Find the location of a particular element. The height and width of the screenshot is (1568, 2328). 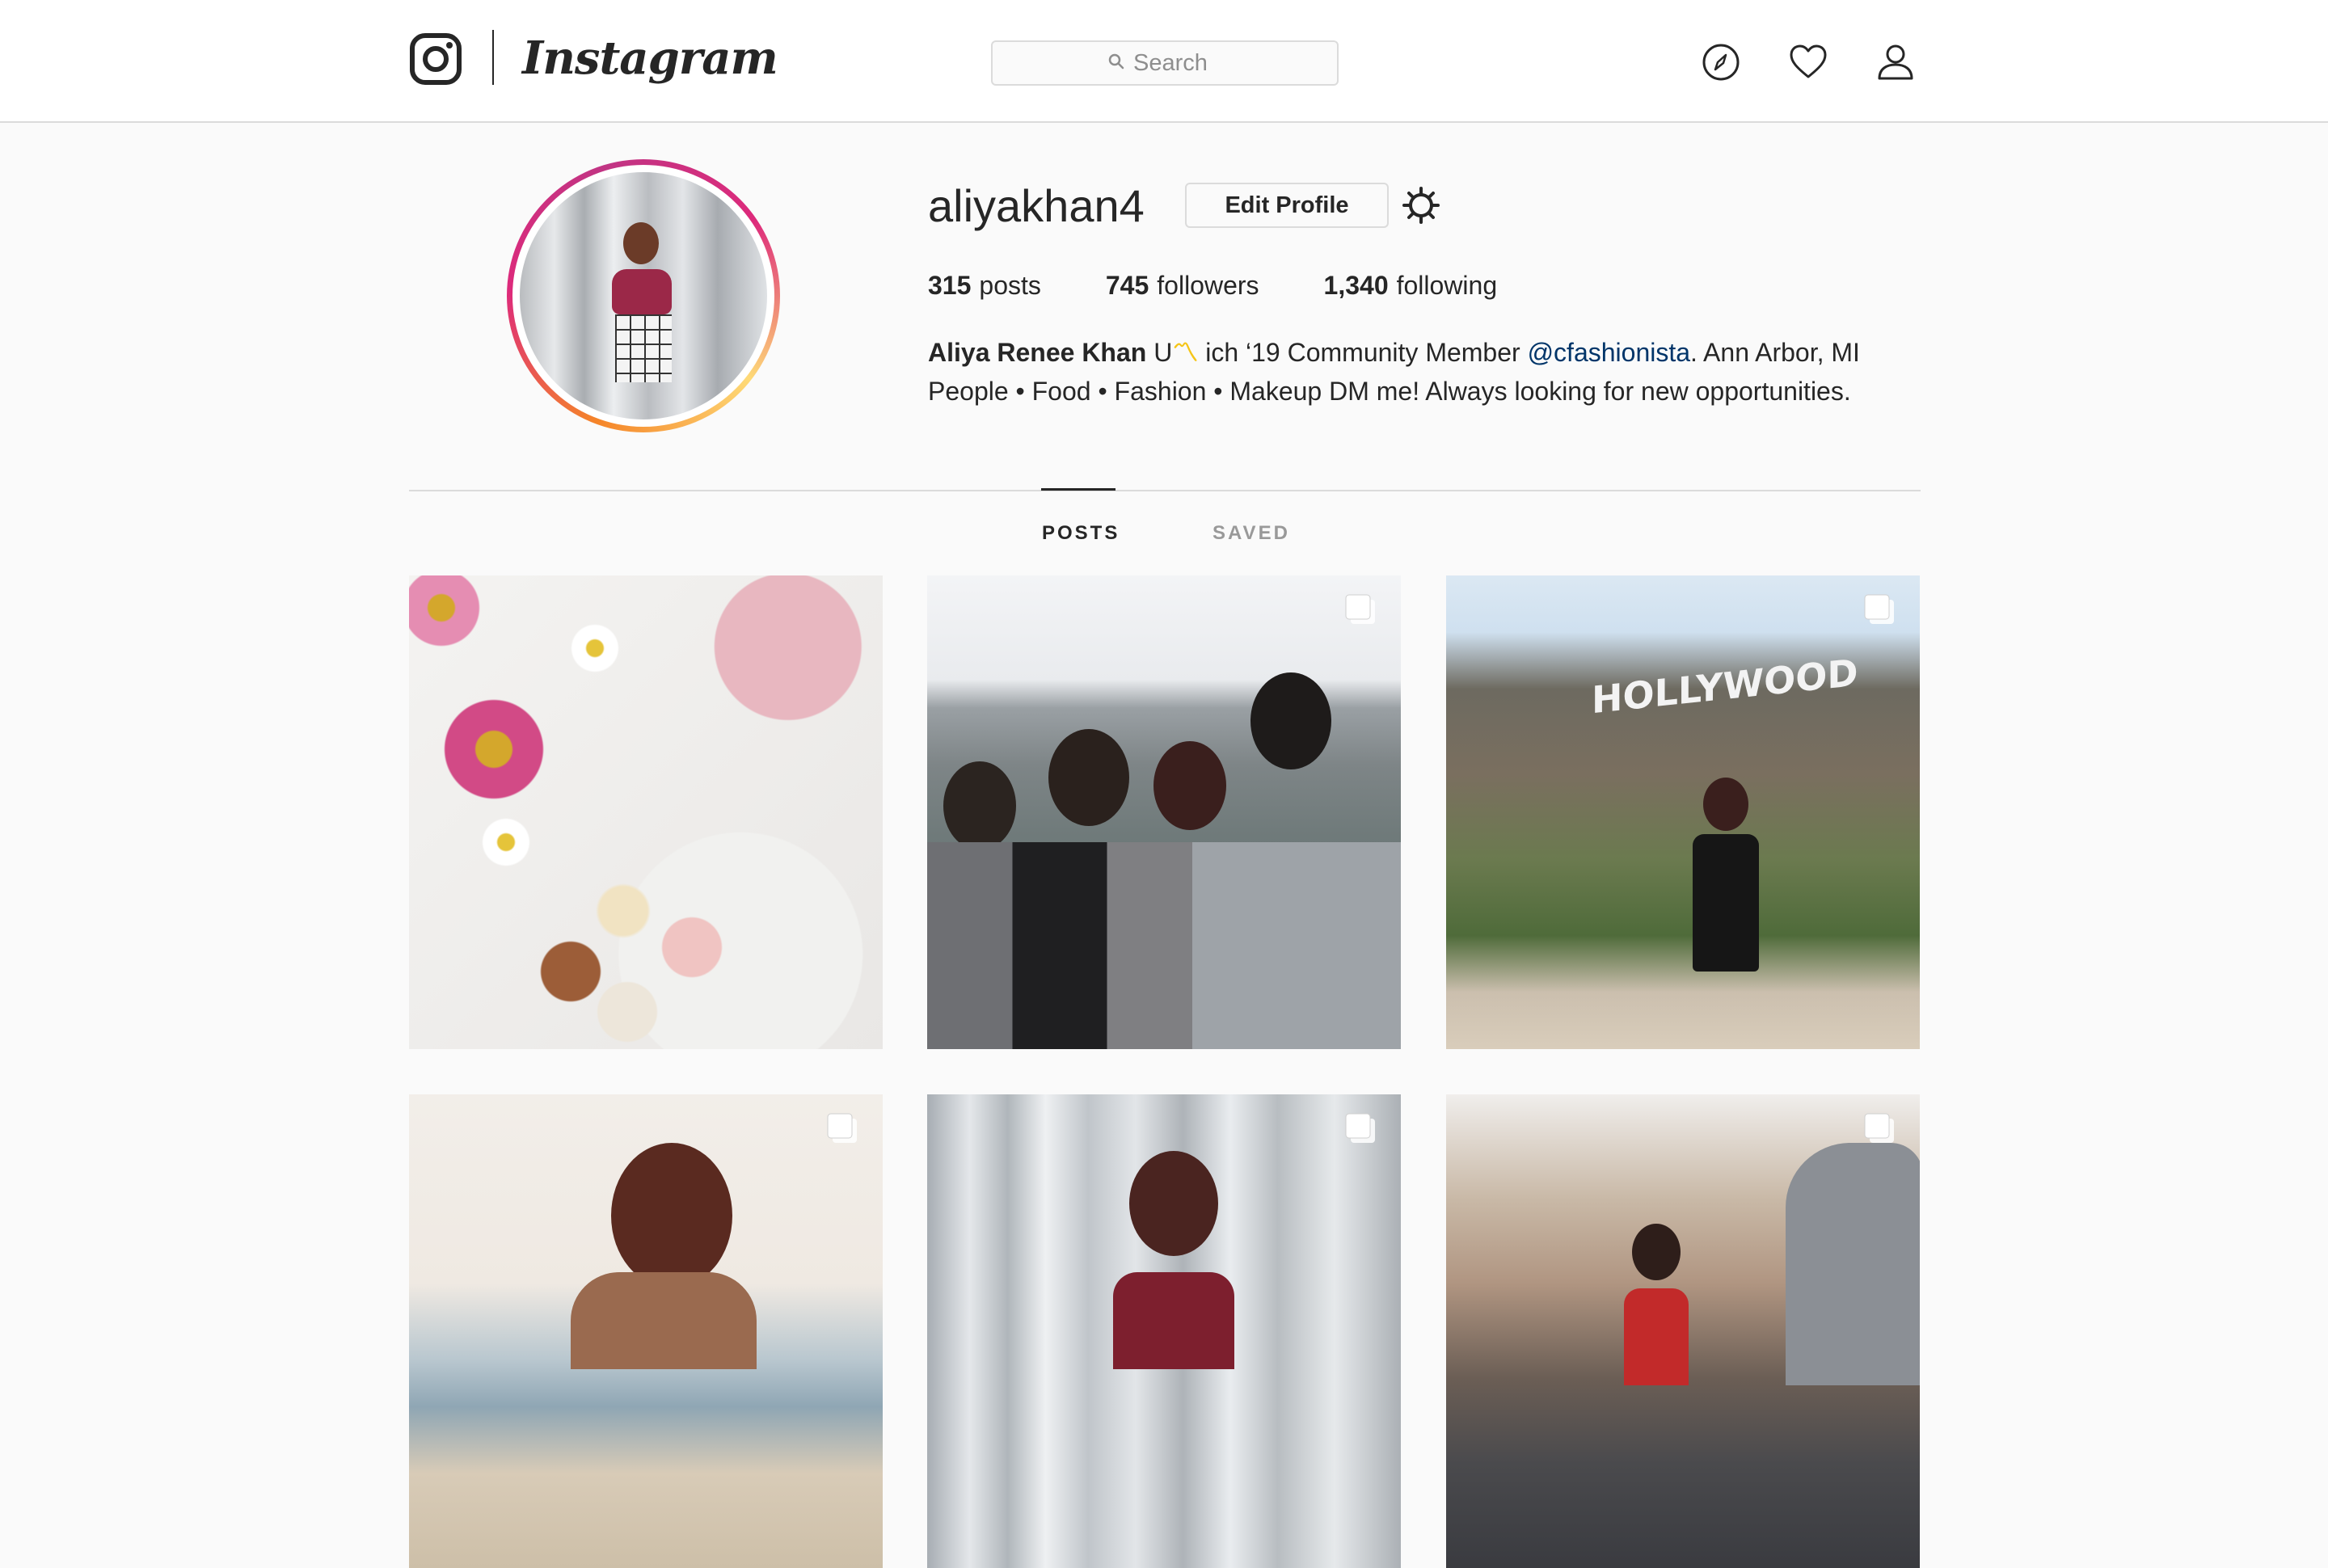

avatar is located at coordinates (643, 295).